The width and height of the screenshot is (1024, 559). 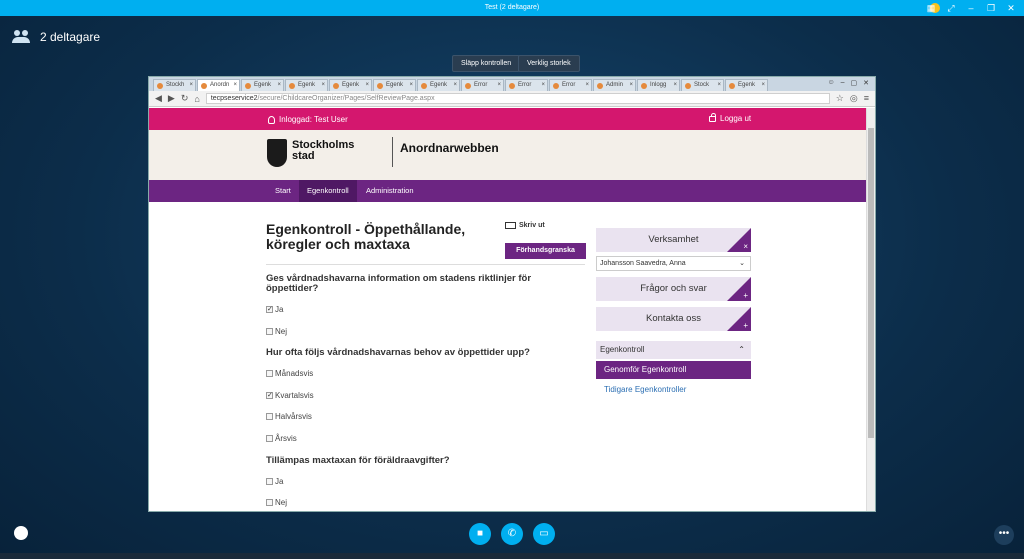 I want to click on tab-label: Admin, so click(x=615, y=85).